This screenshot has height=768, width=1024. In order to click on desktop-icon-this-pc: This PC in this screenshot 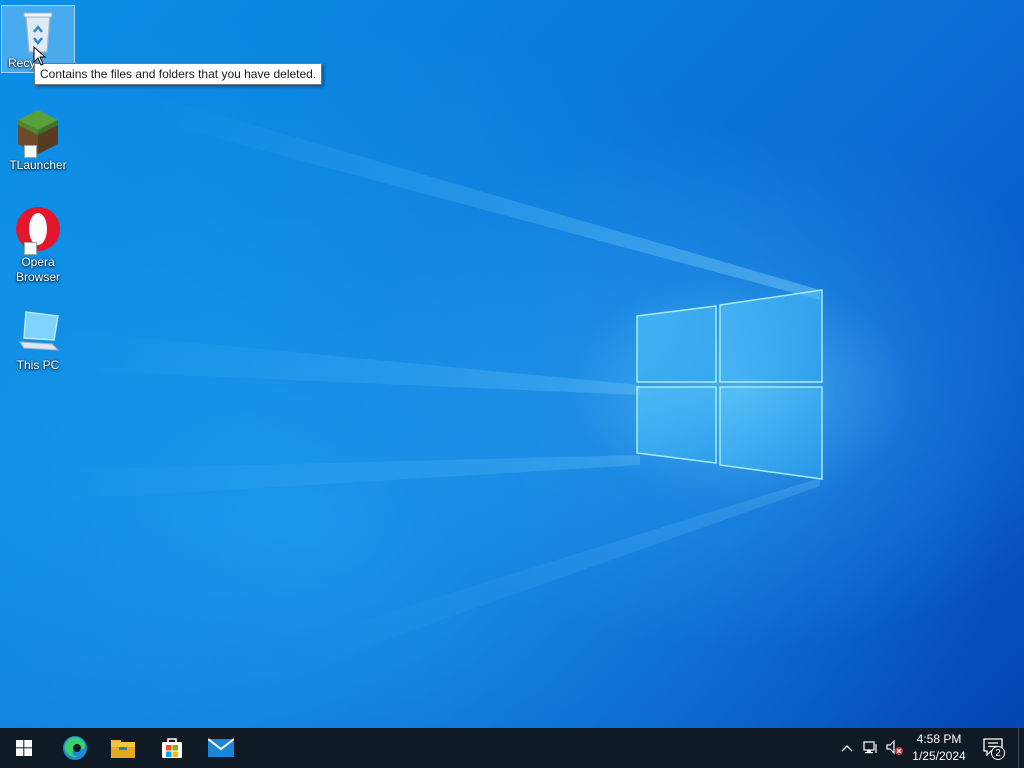, I will do `click(38, 340)`.